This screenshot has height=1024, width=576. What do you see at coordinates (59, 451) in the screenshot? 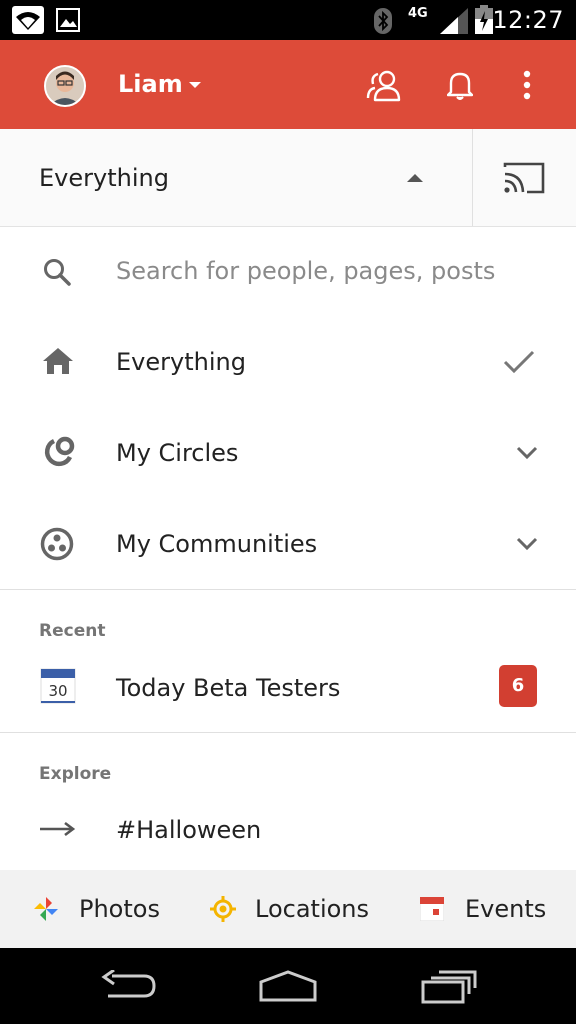
I see `circles-icon` at bounding box center [59, 451].